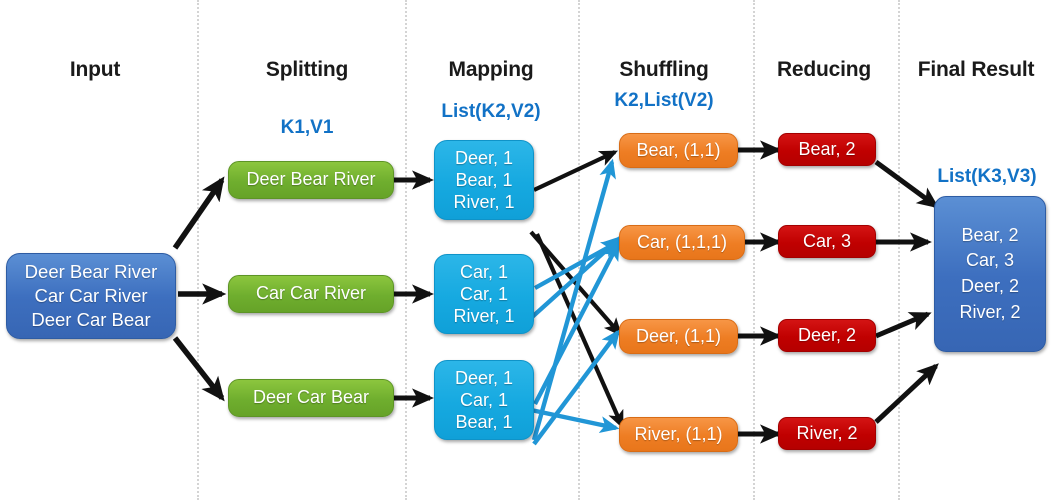 The width and height of the screenshot is (1054, 500). I want to click on final-result-line-4: River, 2, so click(990, 311).